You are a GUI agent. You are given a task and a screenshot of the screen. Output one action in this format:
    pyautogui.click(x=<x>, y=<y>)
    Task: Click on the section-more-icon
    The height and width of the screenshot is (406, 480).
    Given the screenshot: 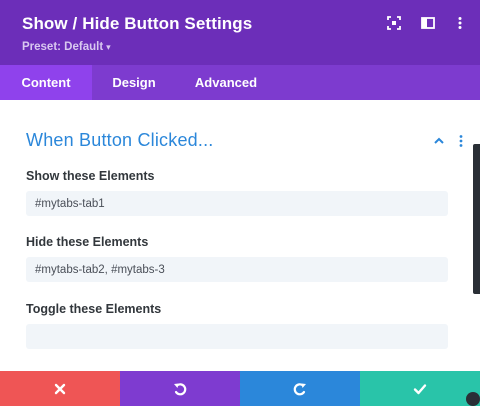 What is the action you would take?
    pyautogui.click(x=461, y=141)
    